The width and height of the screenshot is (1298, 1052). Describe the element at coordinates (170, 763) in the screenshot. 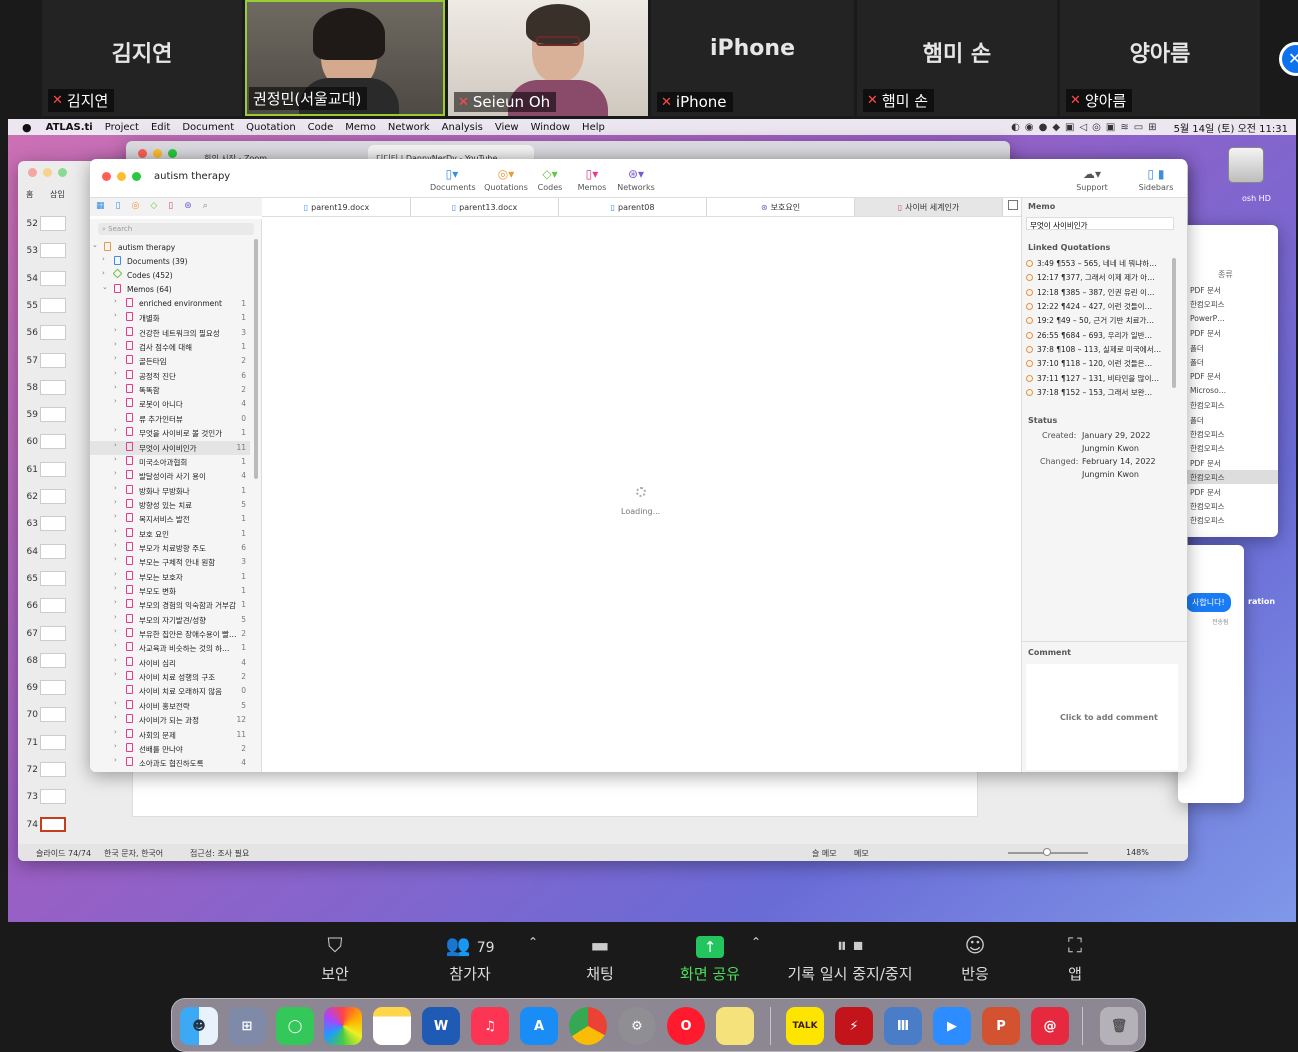

I see `memo-item: › 소아과도 협진하도록 4` at that location.